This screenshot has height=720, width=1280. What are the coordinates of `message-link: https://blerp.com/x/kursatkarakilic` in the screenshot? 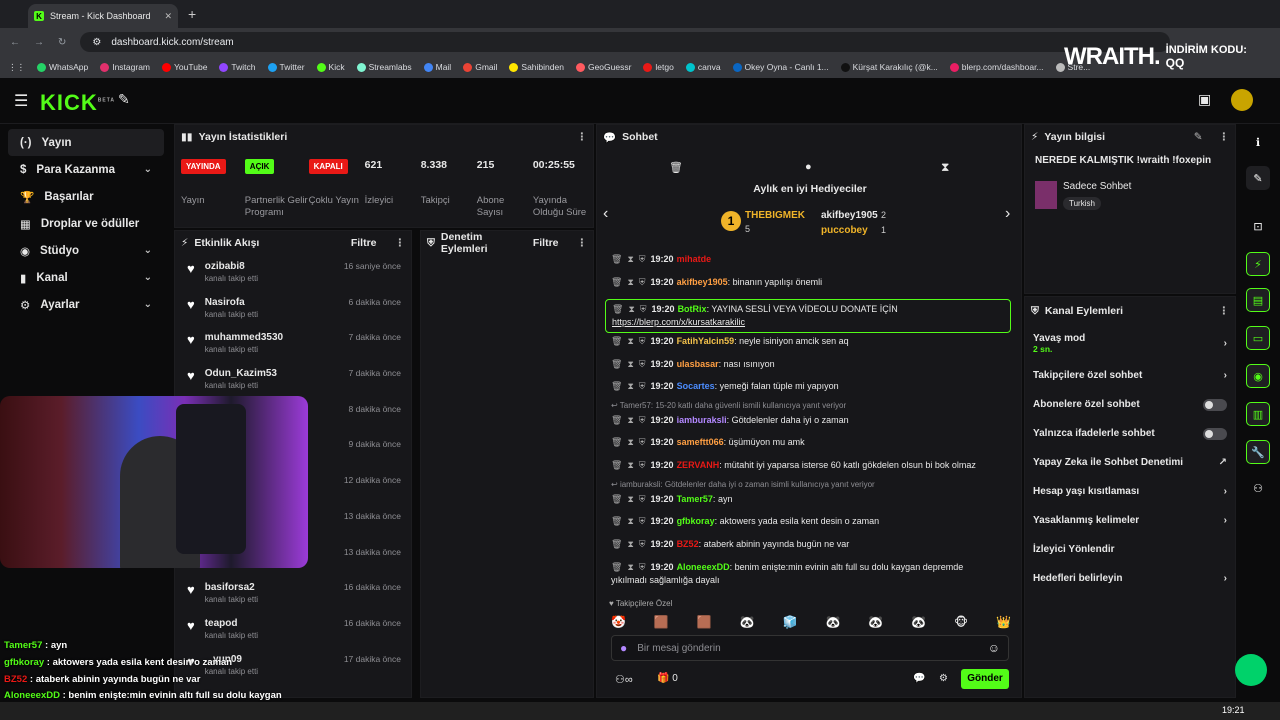 It's located at (808, 322).